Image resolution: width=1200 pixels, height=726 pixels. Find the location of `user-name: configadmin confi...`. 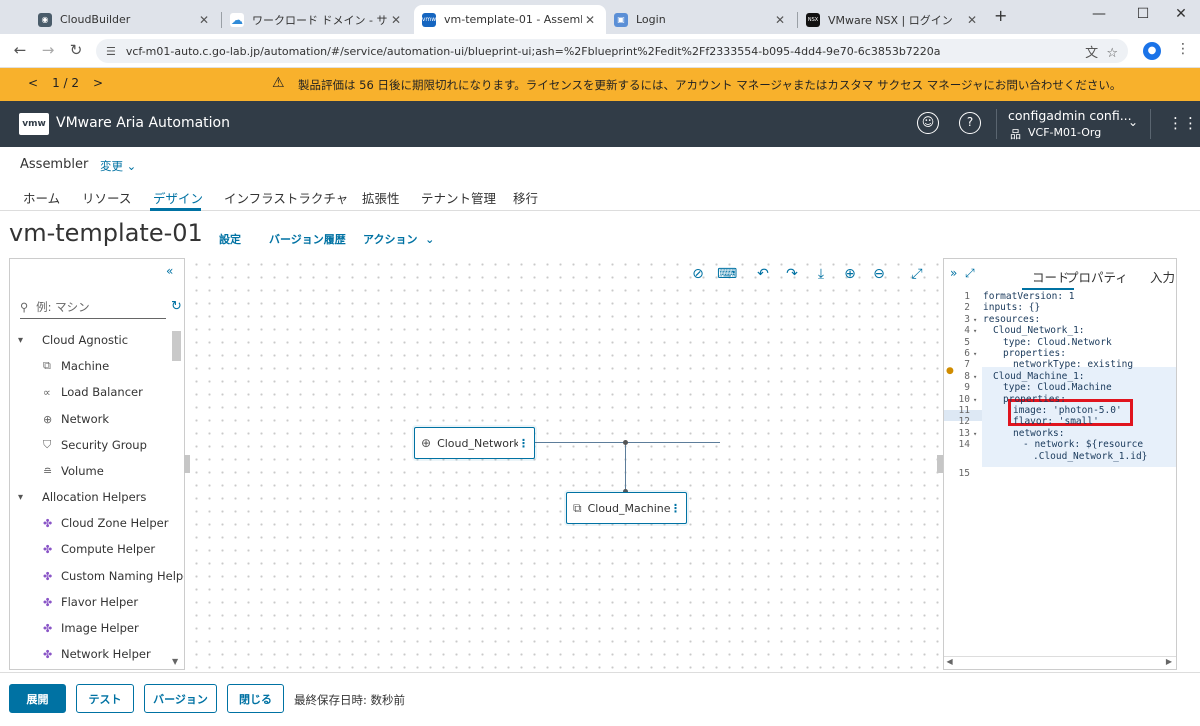

user-name: configadmin confi... is located at coordinates (1070, 115).